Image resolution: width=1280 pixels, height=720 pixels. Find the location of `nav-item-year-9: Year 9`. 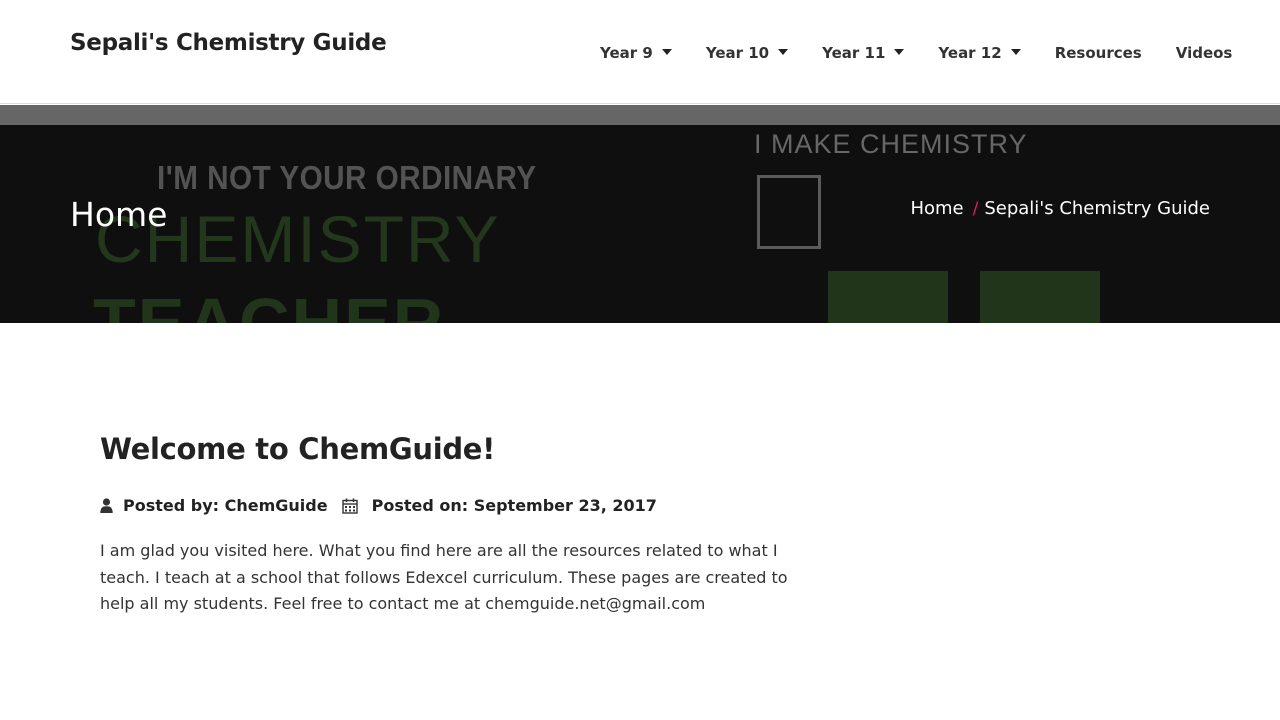

nav-item-year-9: Year 9 is located at coordinates (636, 53).